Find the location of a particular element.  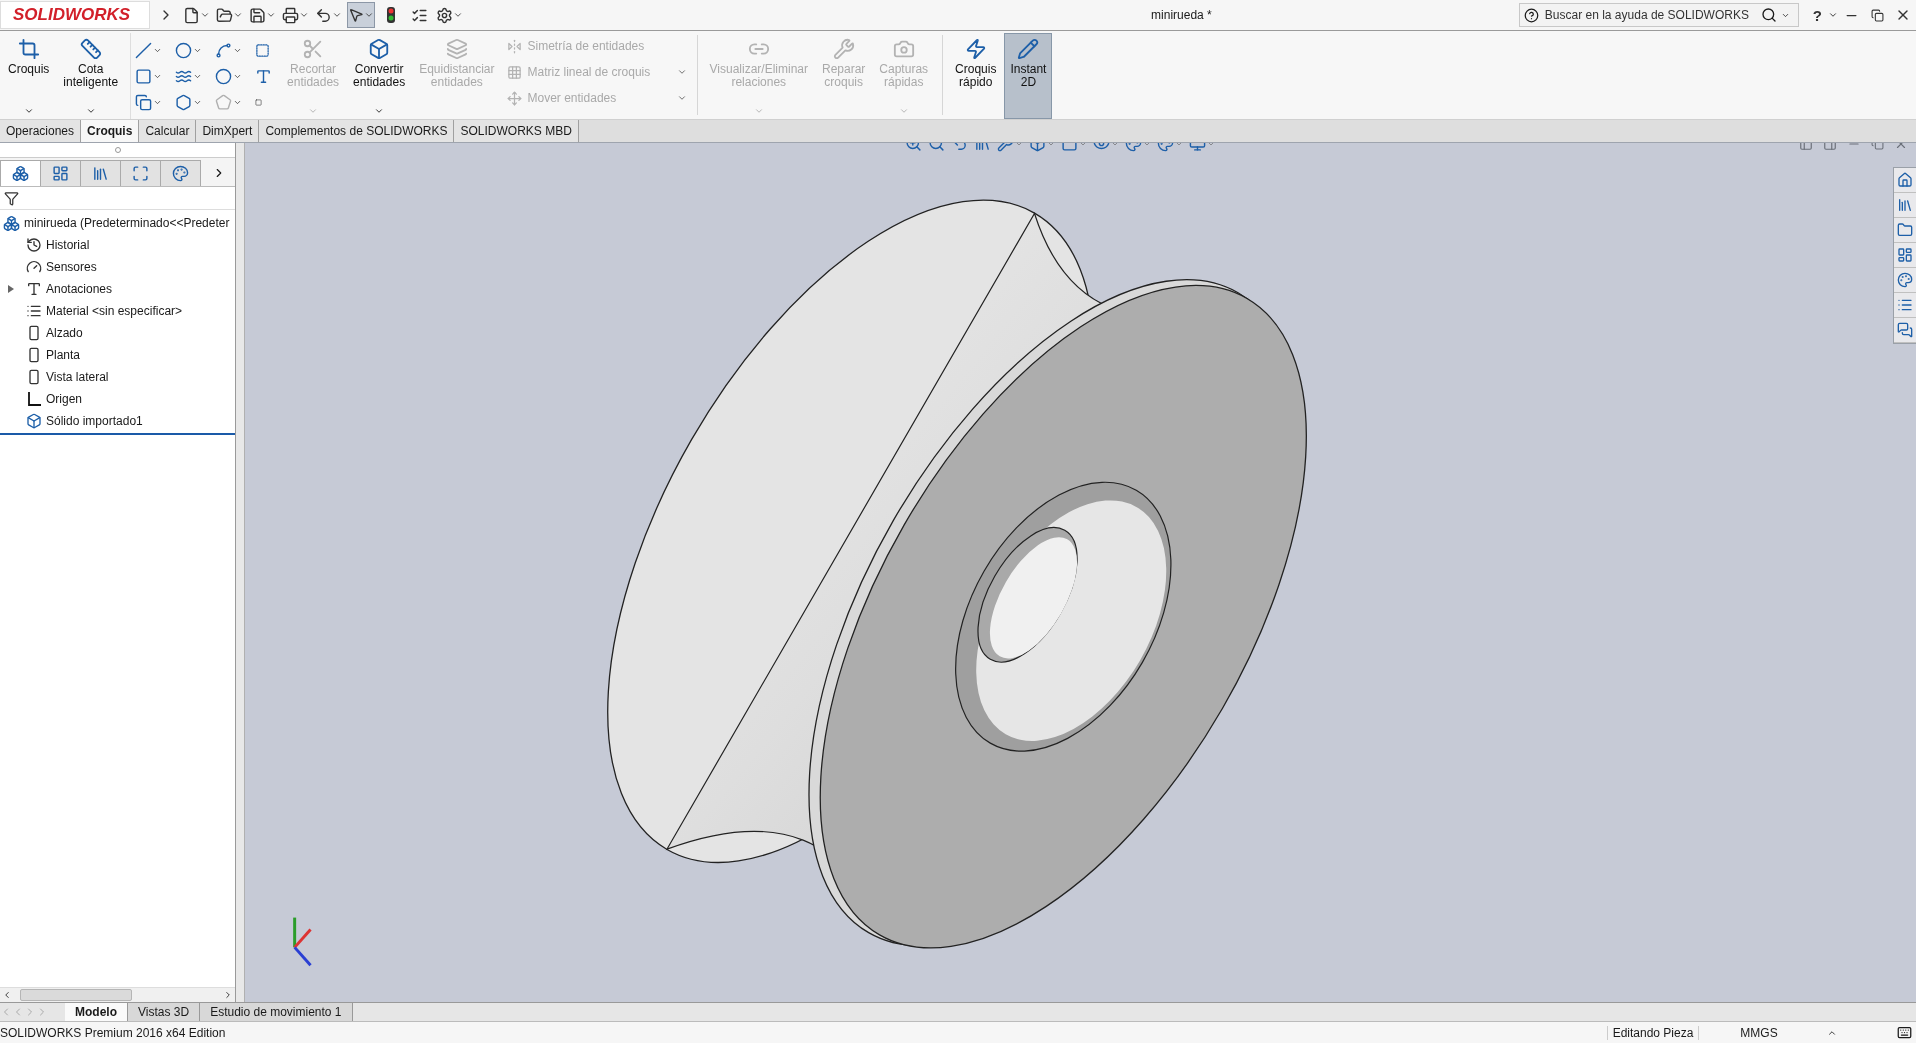

tree-item: Material <sin especificar> is located at coordinates (114, 311).